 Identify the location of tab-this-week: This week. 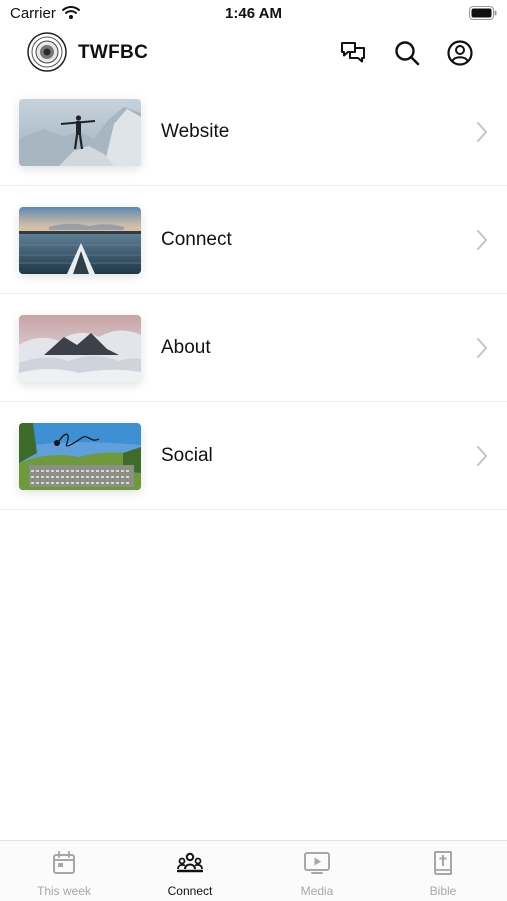
(64, 871).